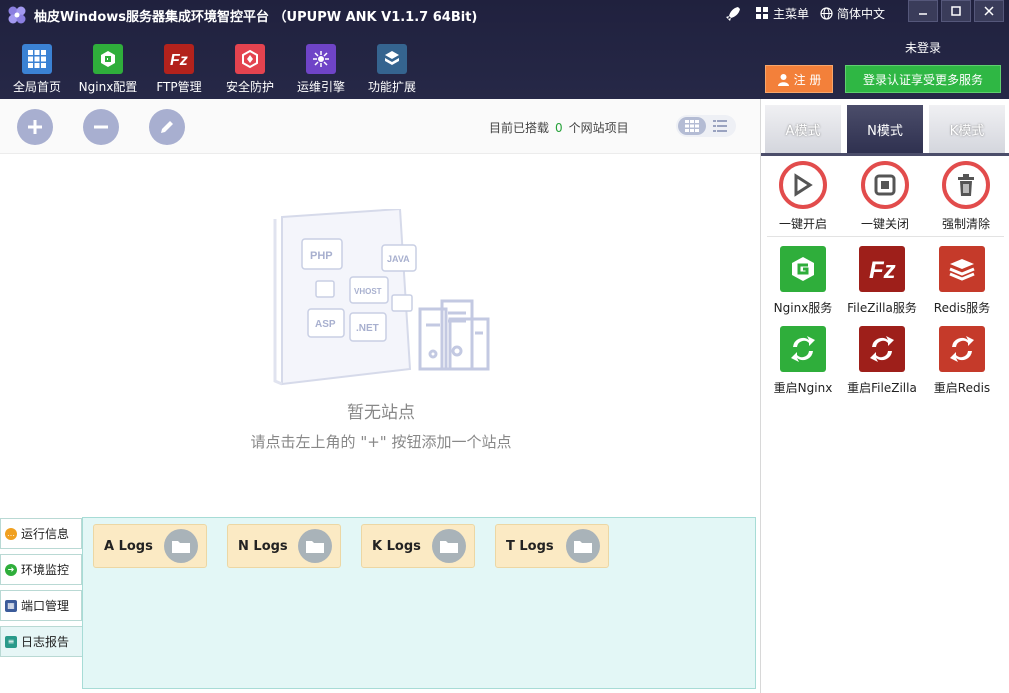  Describe the element at coordinates (454, 335) in the screenshot. I see `server-icon` at that location.